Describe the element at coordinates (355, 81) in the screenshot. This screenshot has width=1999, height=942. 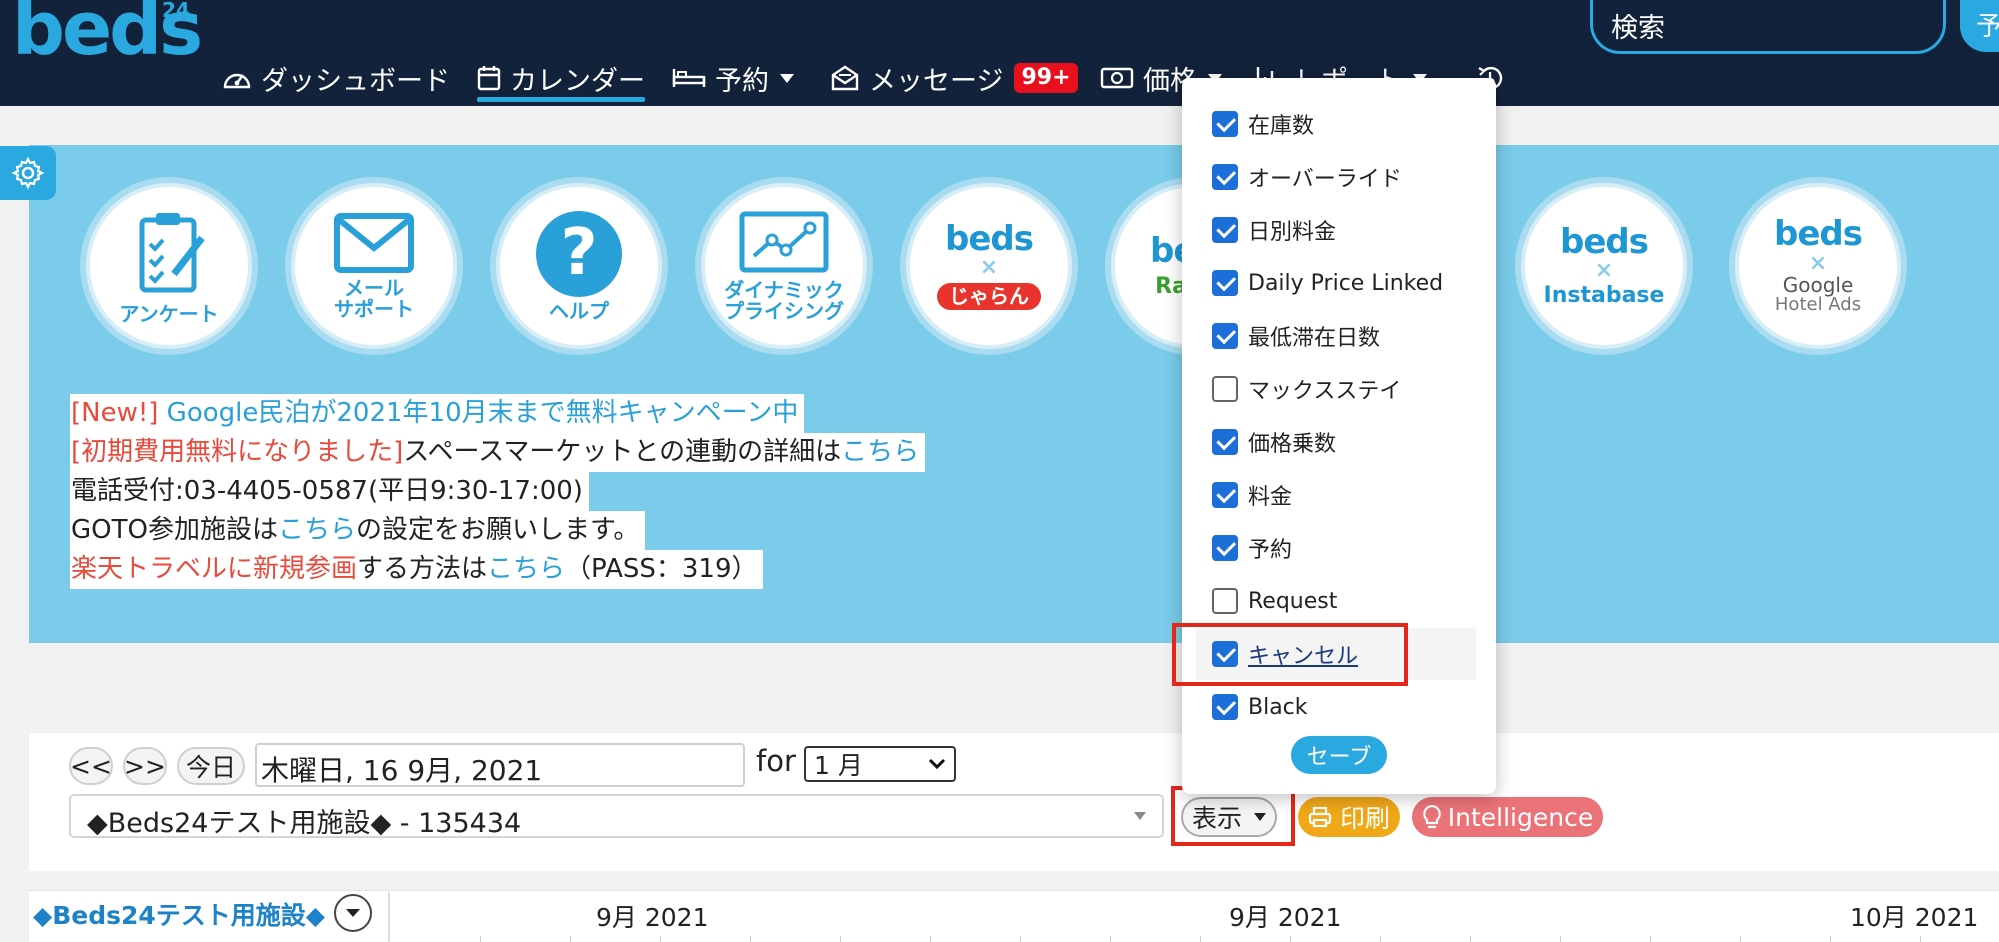
I see `nav-dashboard-label: ダッシュボード` at that location.